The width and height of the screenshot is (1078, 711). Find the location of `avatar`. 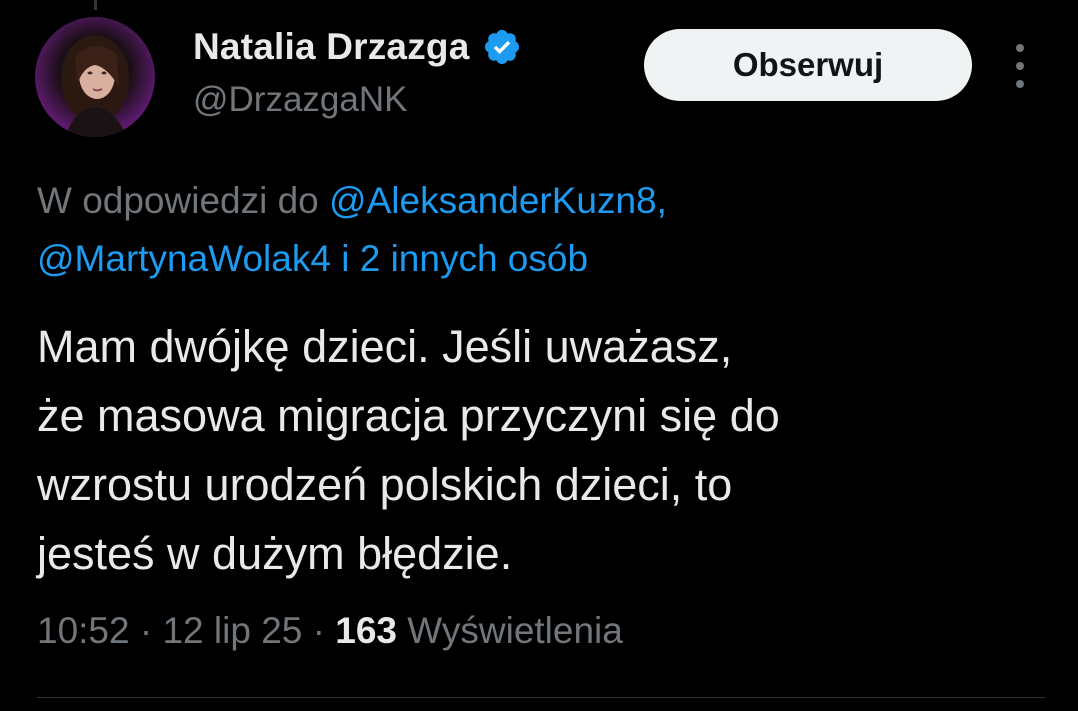

avatar is located at coordinates (95, 77).